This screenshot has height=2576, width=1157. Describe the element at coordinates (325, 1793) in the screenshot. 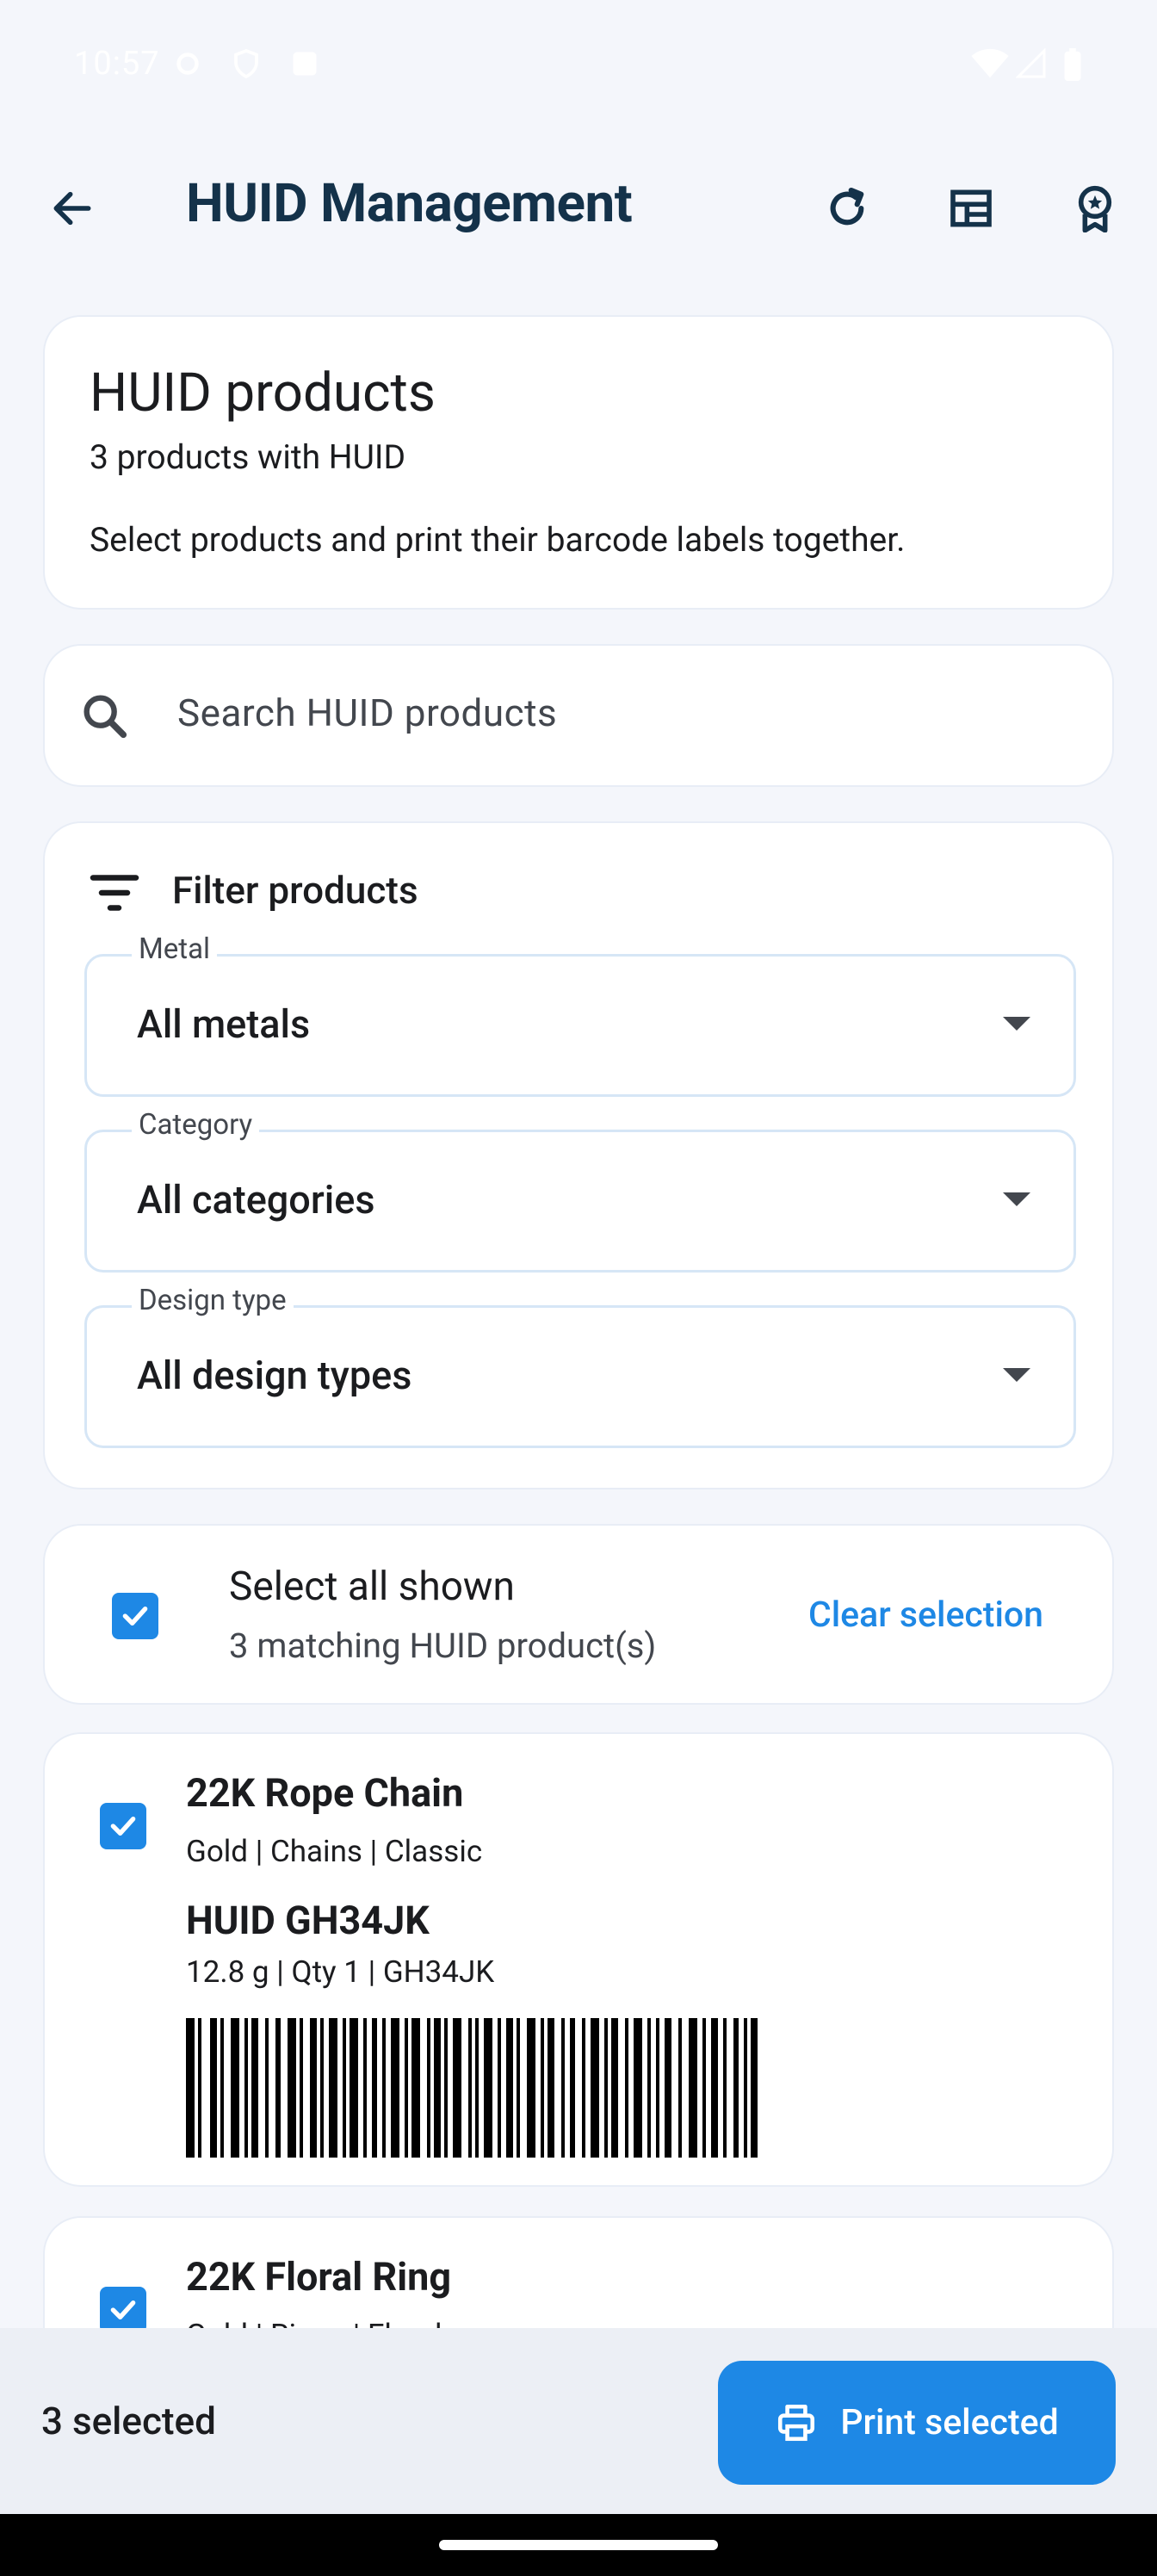

I see `product-name: 22K Rope Chain` at that location.